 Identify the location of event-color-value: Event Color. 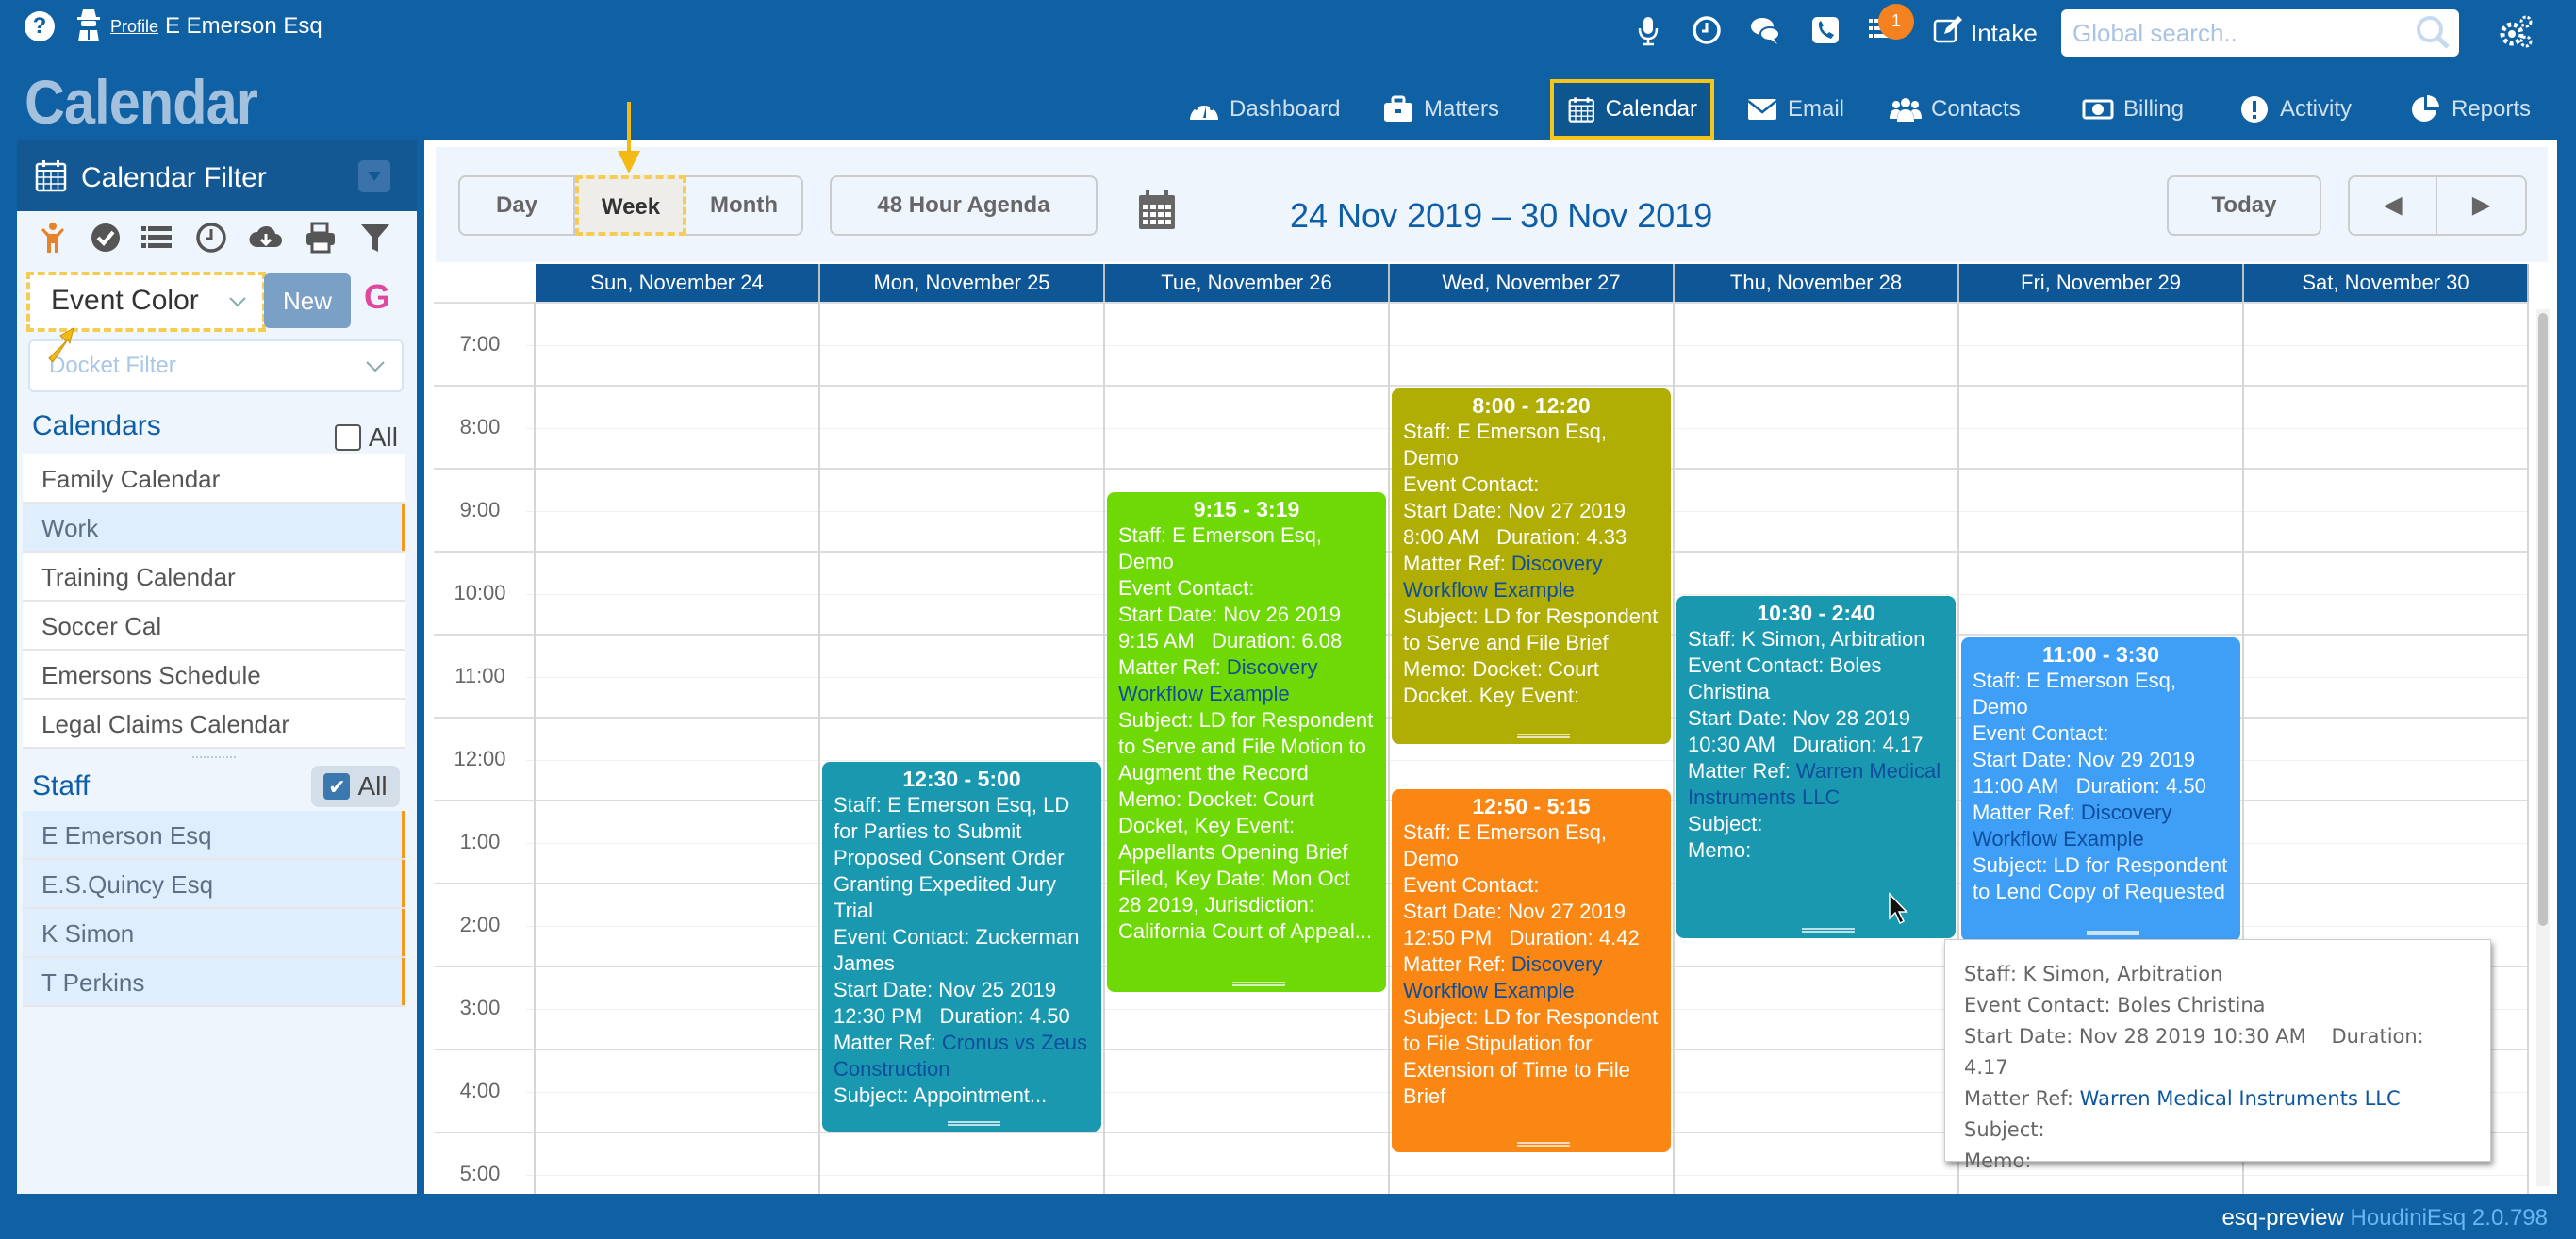
(125, 300).